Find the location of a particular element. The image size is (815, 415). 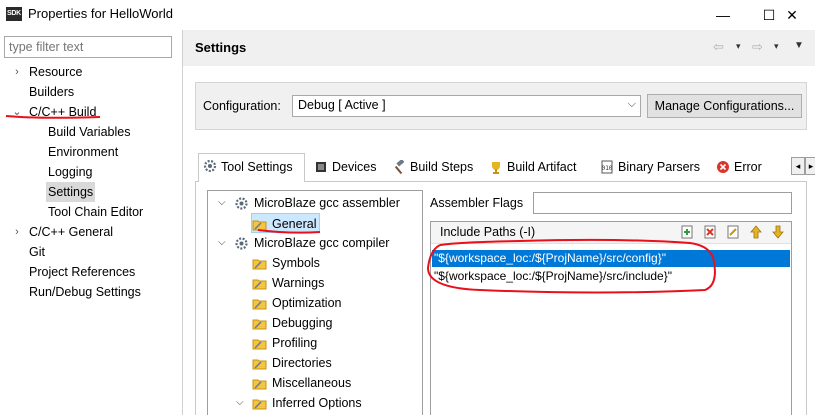

nav-item-environment: Environment is located at coordinates (83, 152).